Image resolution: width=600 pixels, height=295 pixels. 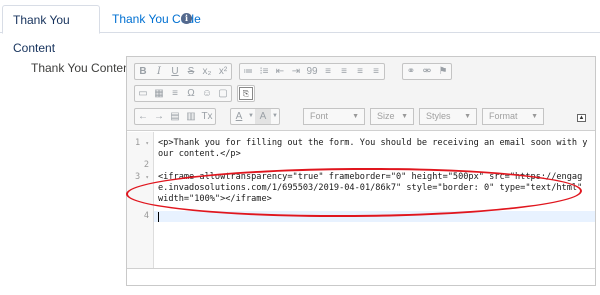 I want to click on italic-button: I, so click(x=159, y=71).